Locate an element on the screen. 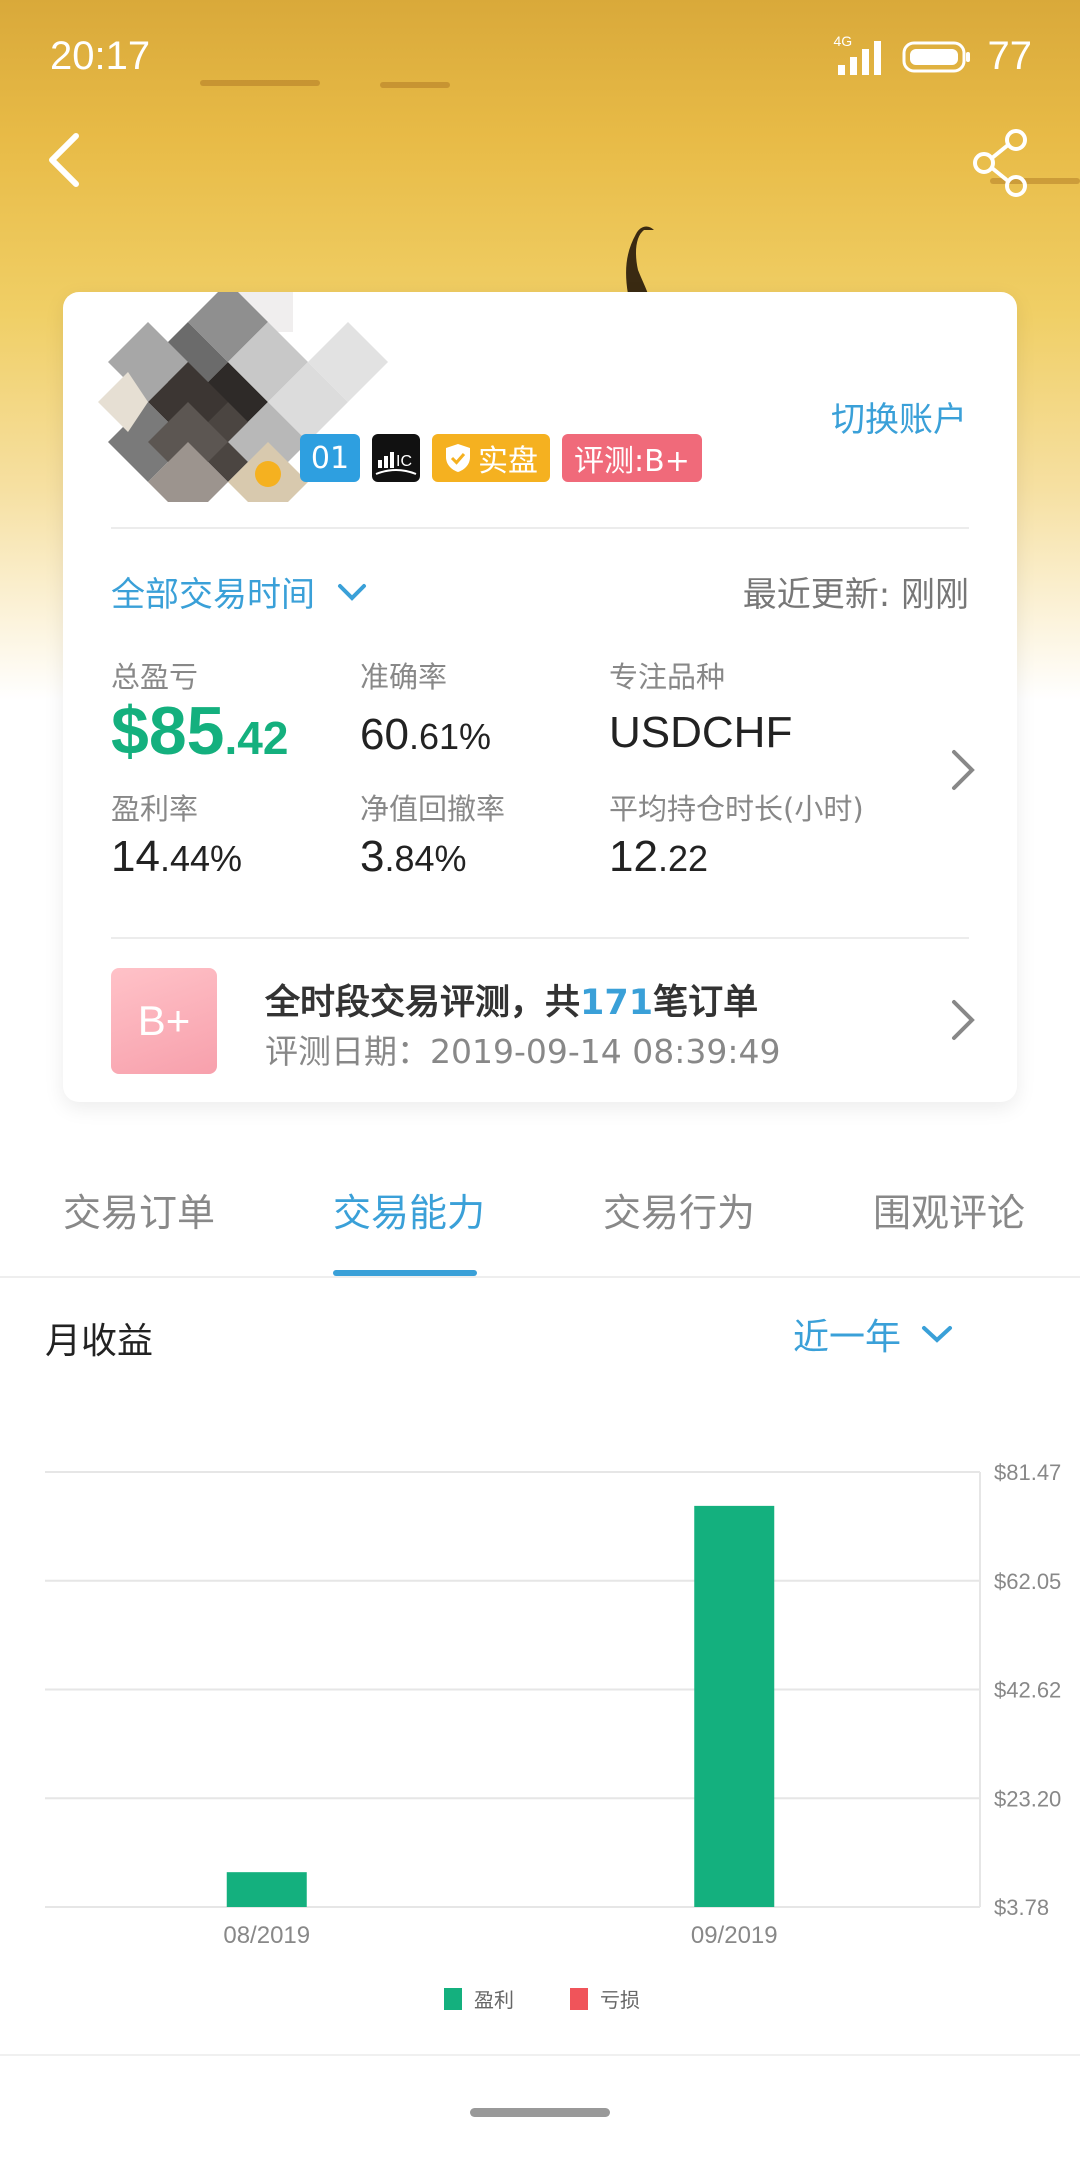 This screenshot has width=1080, height=2160. drawdown-label: 净值回撤率 is located at coordinates (433, 809).